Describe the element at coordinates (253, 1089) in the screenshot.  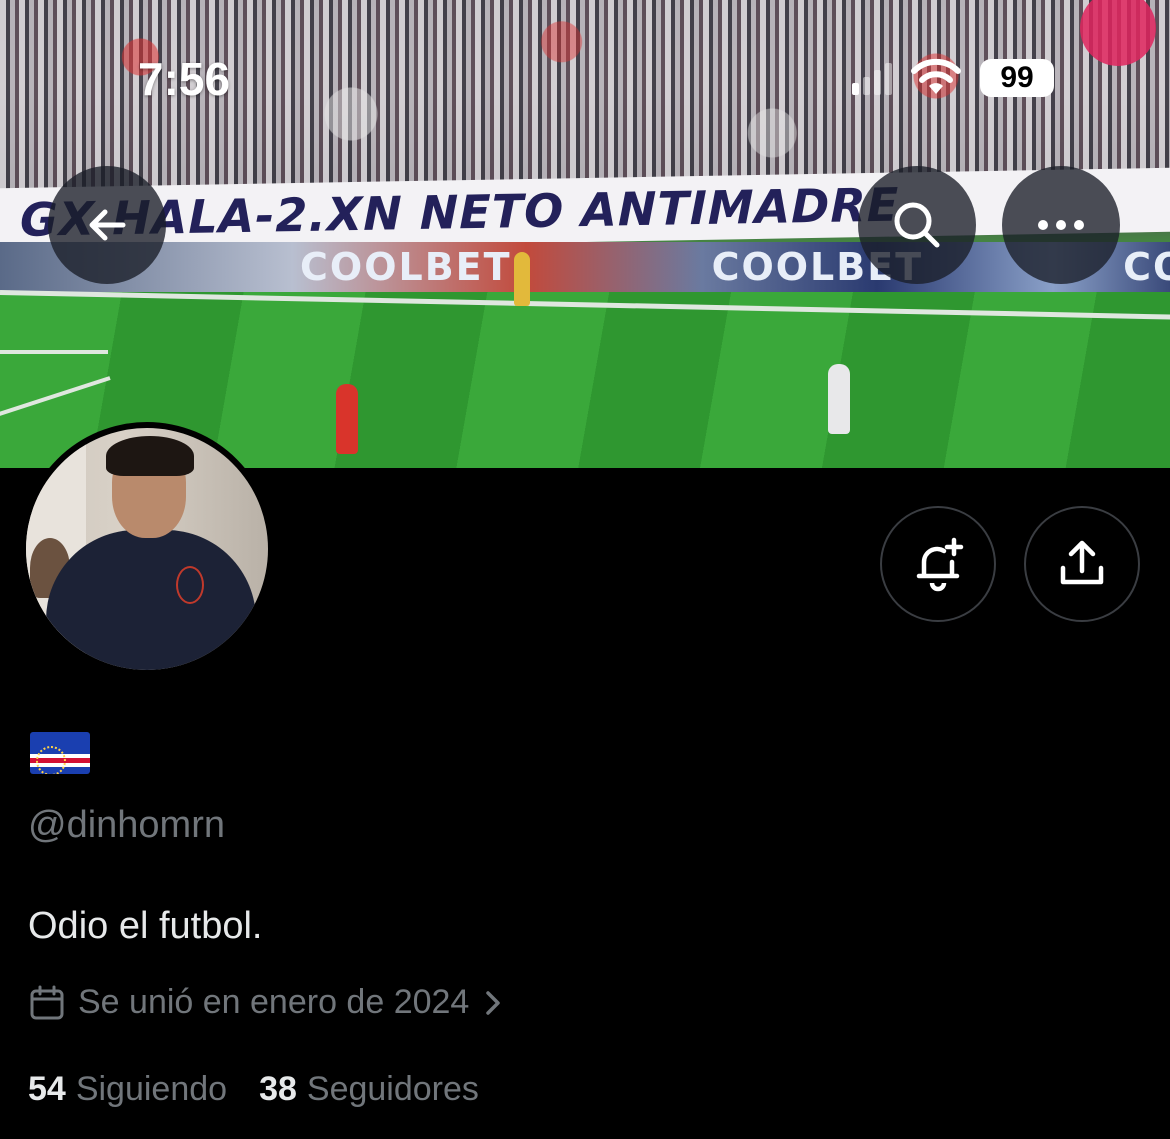
I see `follow-stats: 54 Siguiendo 38 Seguidores` at that location.